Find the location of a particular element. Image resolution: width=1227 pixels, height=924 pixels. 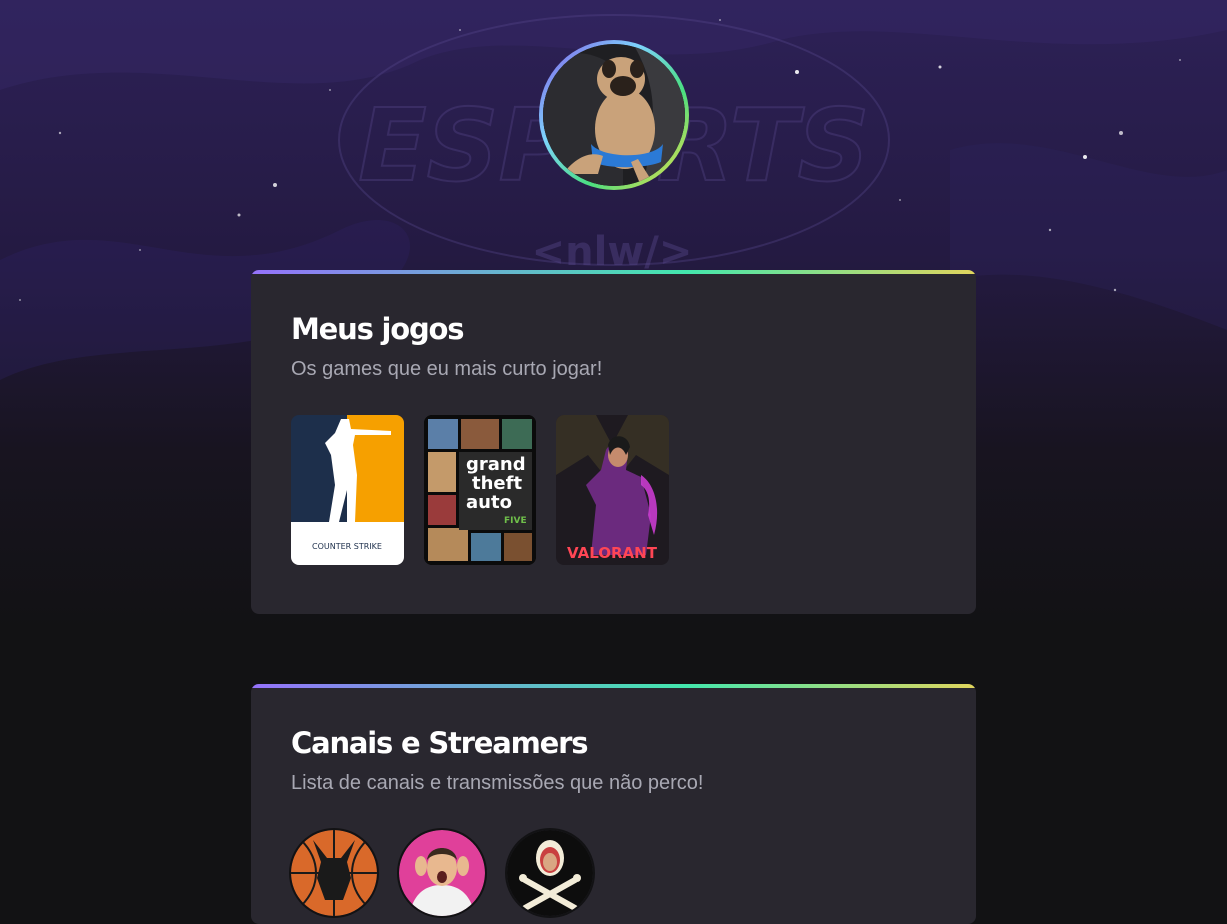

goat-basketball-avatar is located at coordinates (334, 873).